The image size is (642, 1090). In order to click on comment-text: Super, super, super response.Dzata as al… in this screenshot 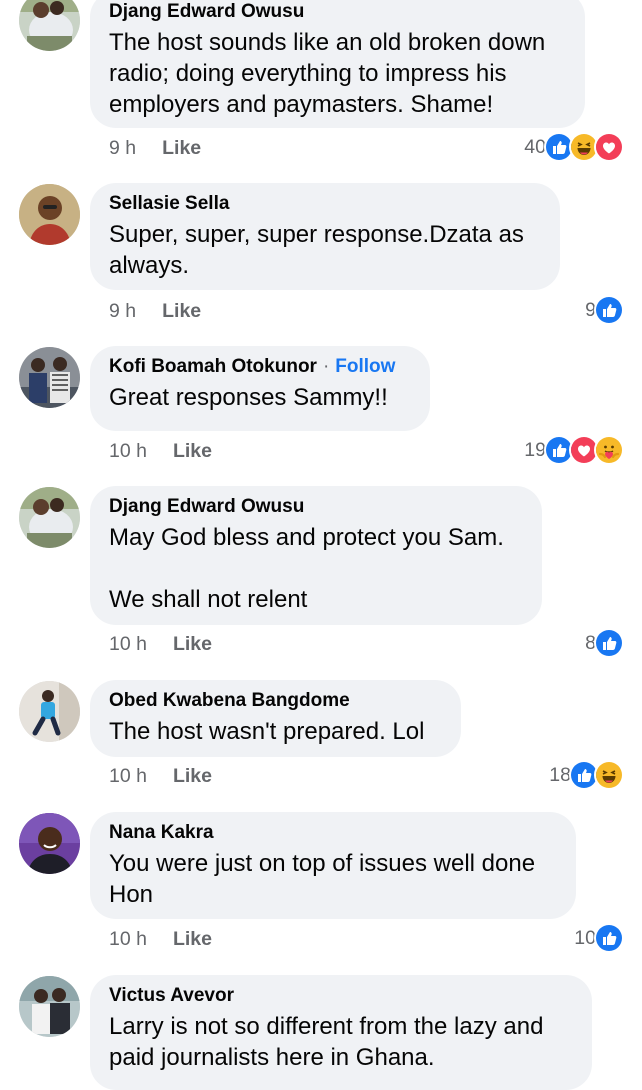, I will do `click(316, 250)`.